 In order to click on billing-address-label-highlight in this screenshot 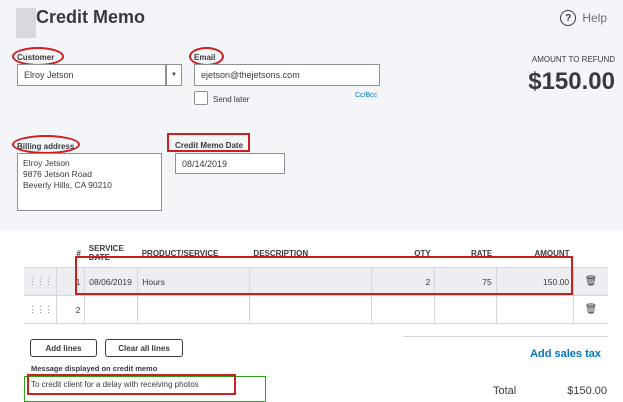, I will do `click(46, 144)`.